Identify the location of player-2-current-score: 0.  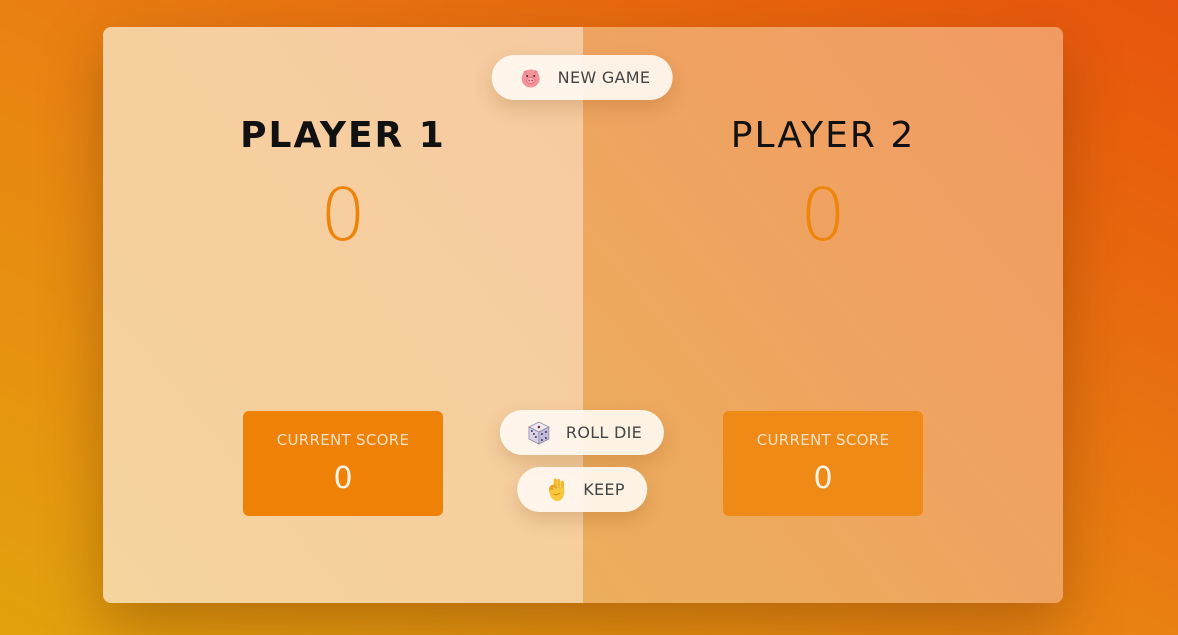
(823, 478).